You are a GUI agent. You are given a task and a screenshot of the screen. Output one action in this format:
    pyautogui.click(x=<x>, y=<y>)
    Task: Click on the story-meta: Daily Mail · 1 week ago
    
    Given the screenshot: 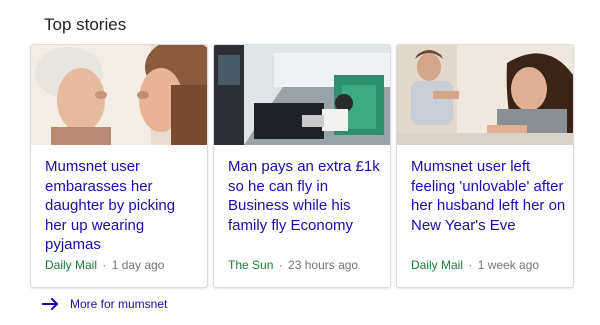 What is the action you would take?
    pyautogui.click(x=475, y=265)
    